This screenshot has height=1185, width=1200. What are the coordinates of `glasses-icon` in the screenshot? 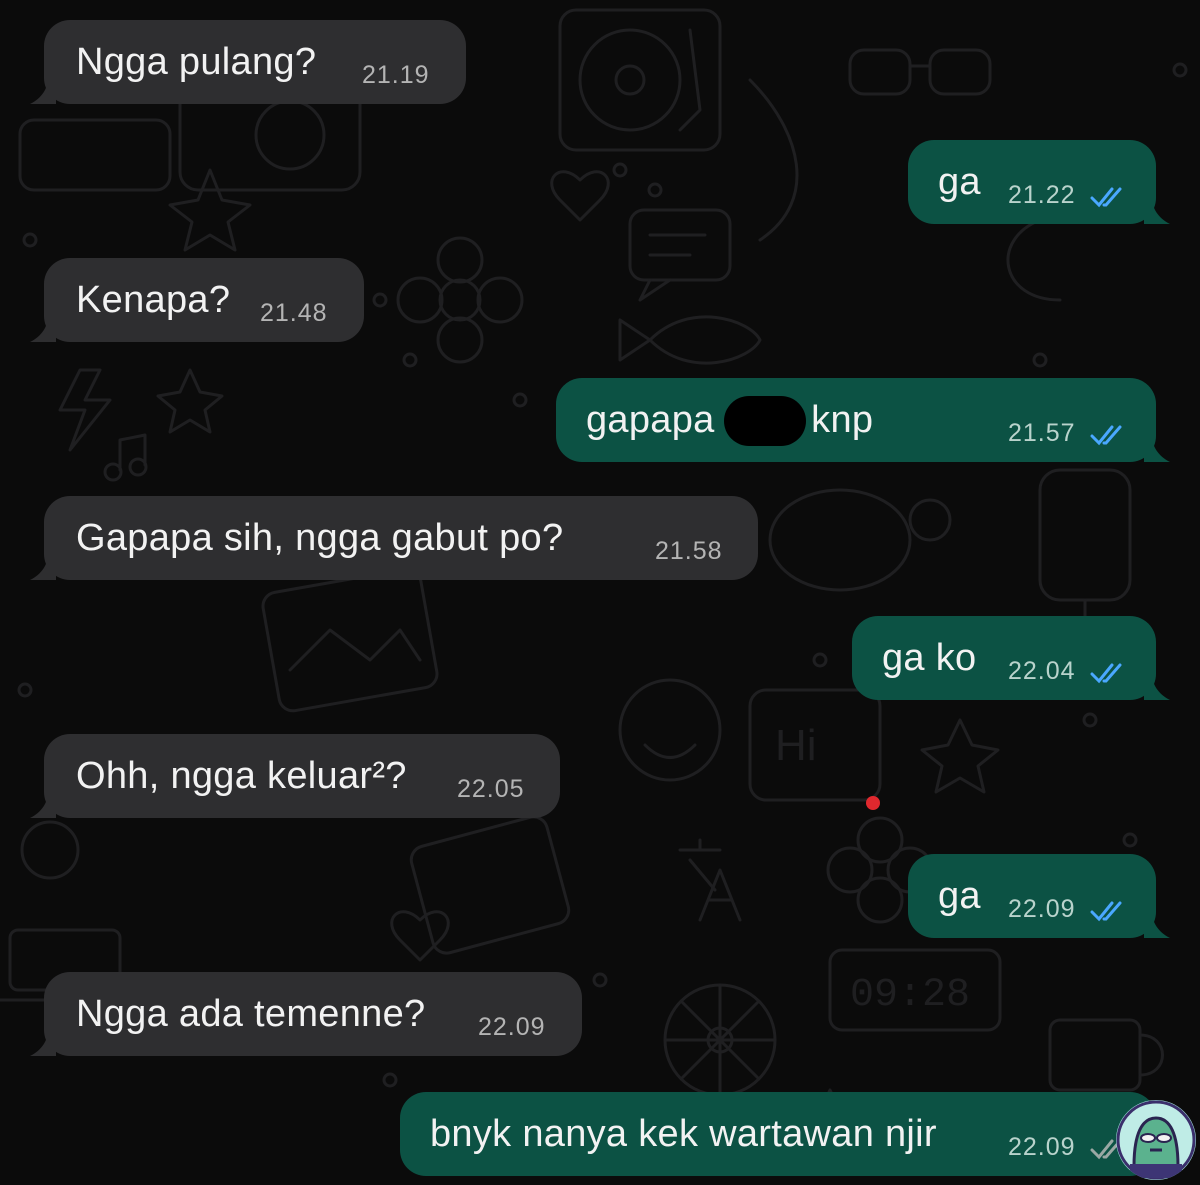 It's located at (920, 72).